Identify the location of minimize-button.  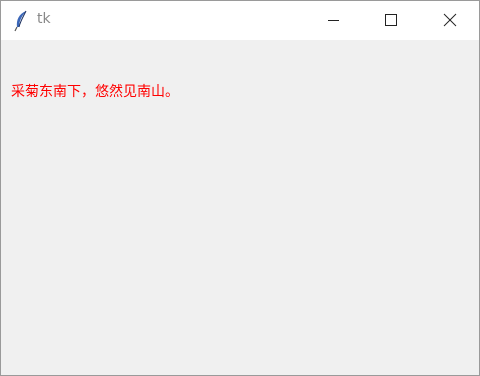
(333, 20).